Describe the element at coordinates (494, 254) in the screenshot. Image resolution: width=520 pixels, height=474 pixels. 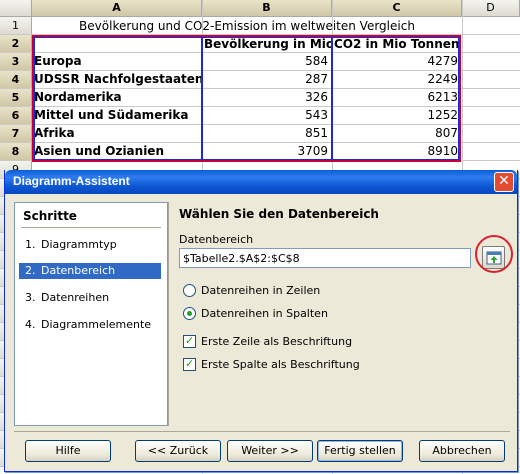
I see `highlight-circle` at that location.